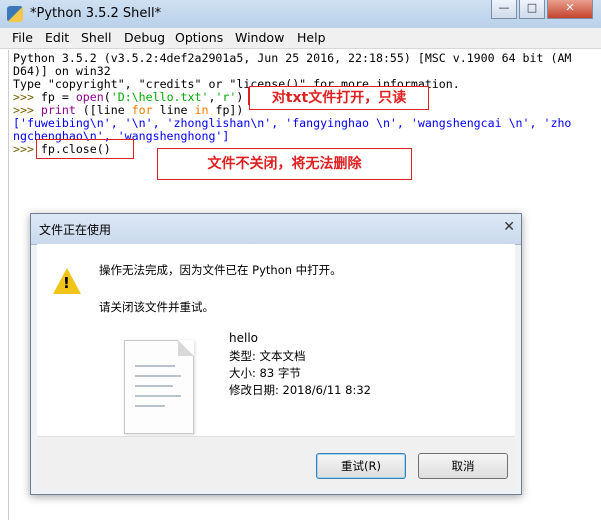  What do you see at coordinates (532, 9) in the screenshot?
I see `maximize-button: □` at bounding box center [532, 9].